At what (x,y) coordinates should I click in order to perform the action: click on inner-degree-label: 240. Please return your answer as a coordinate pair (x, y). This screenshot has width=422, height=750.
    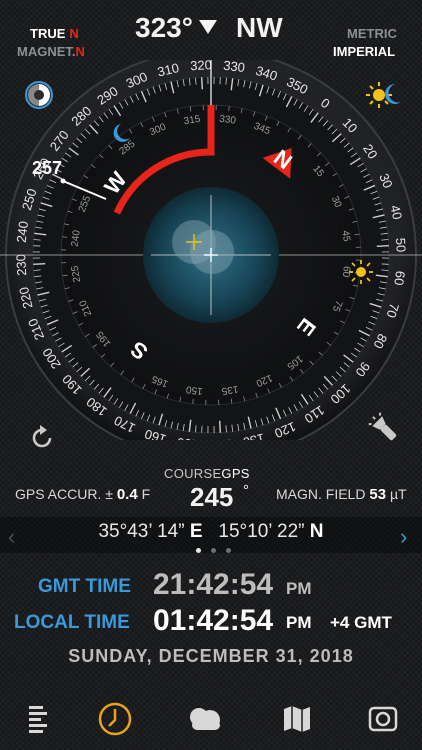
    Looking at the image, I should click on (76, 238).